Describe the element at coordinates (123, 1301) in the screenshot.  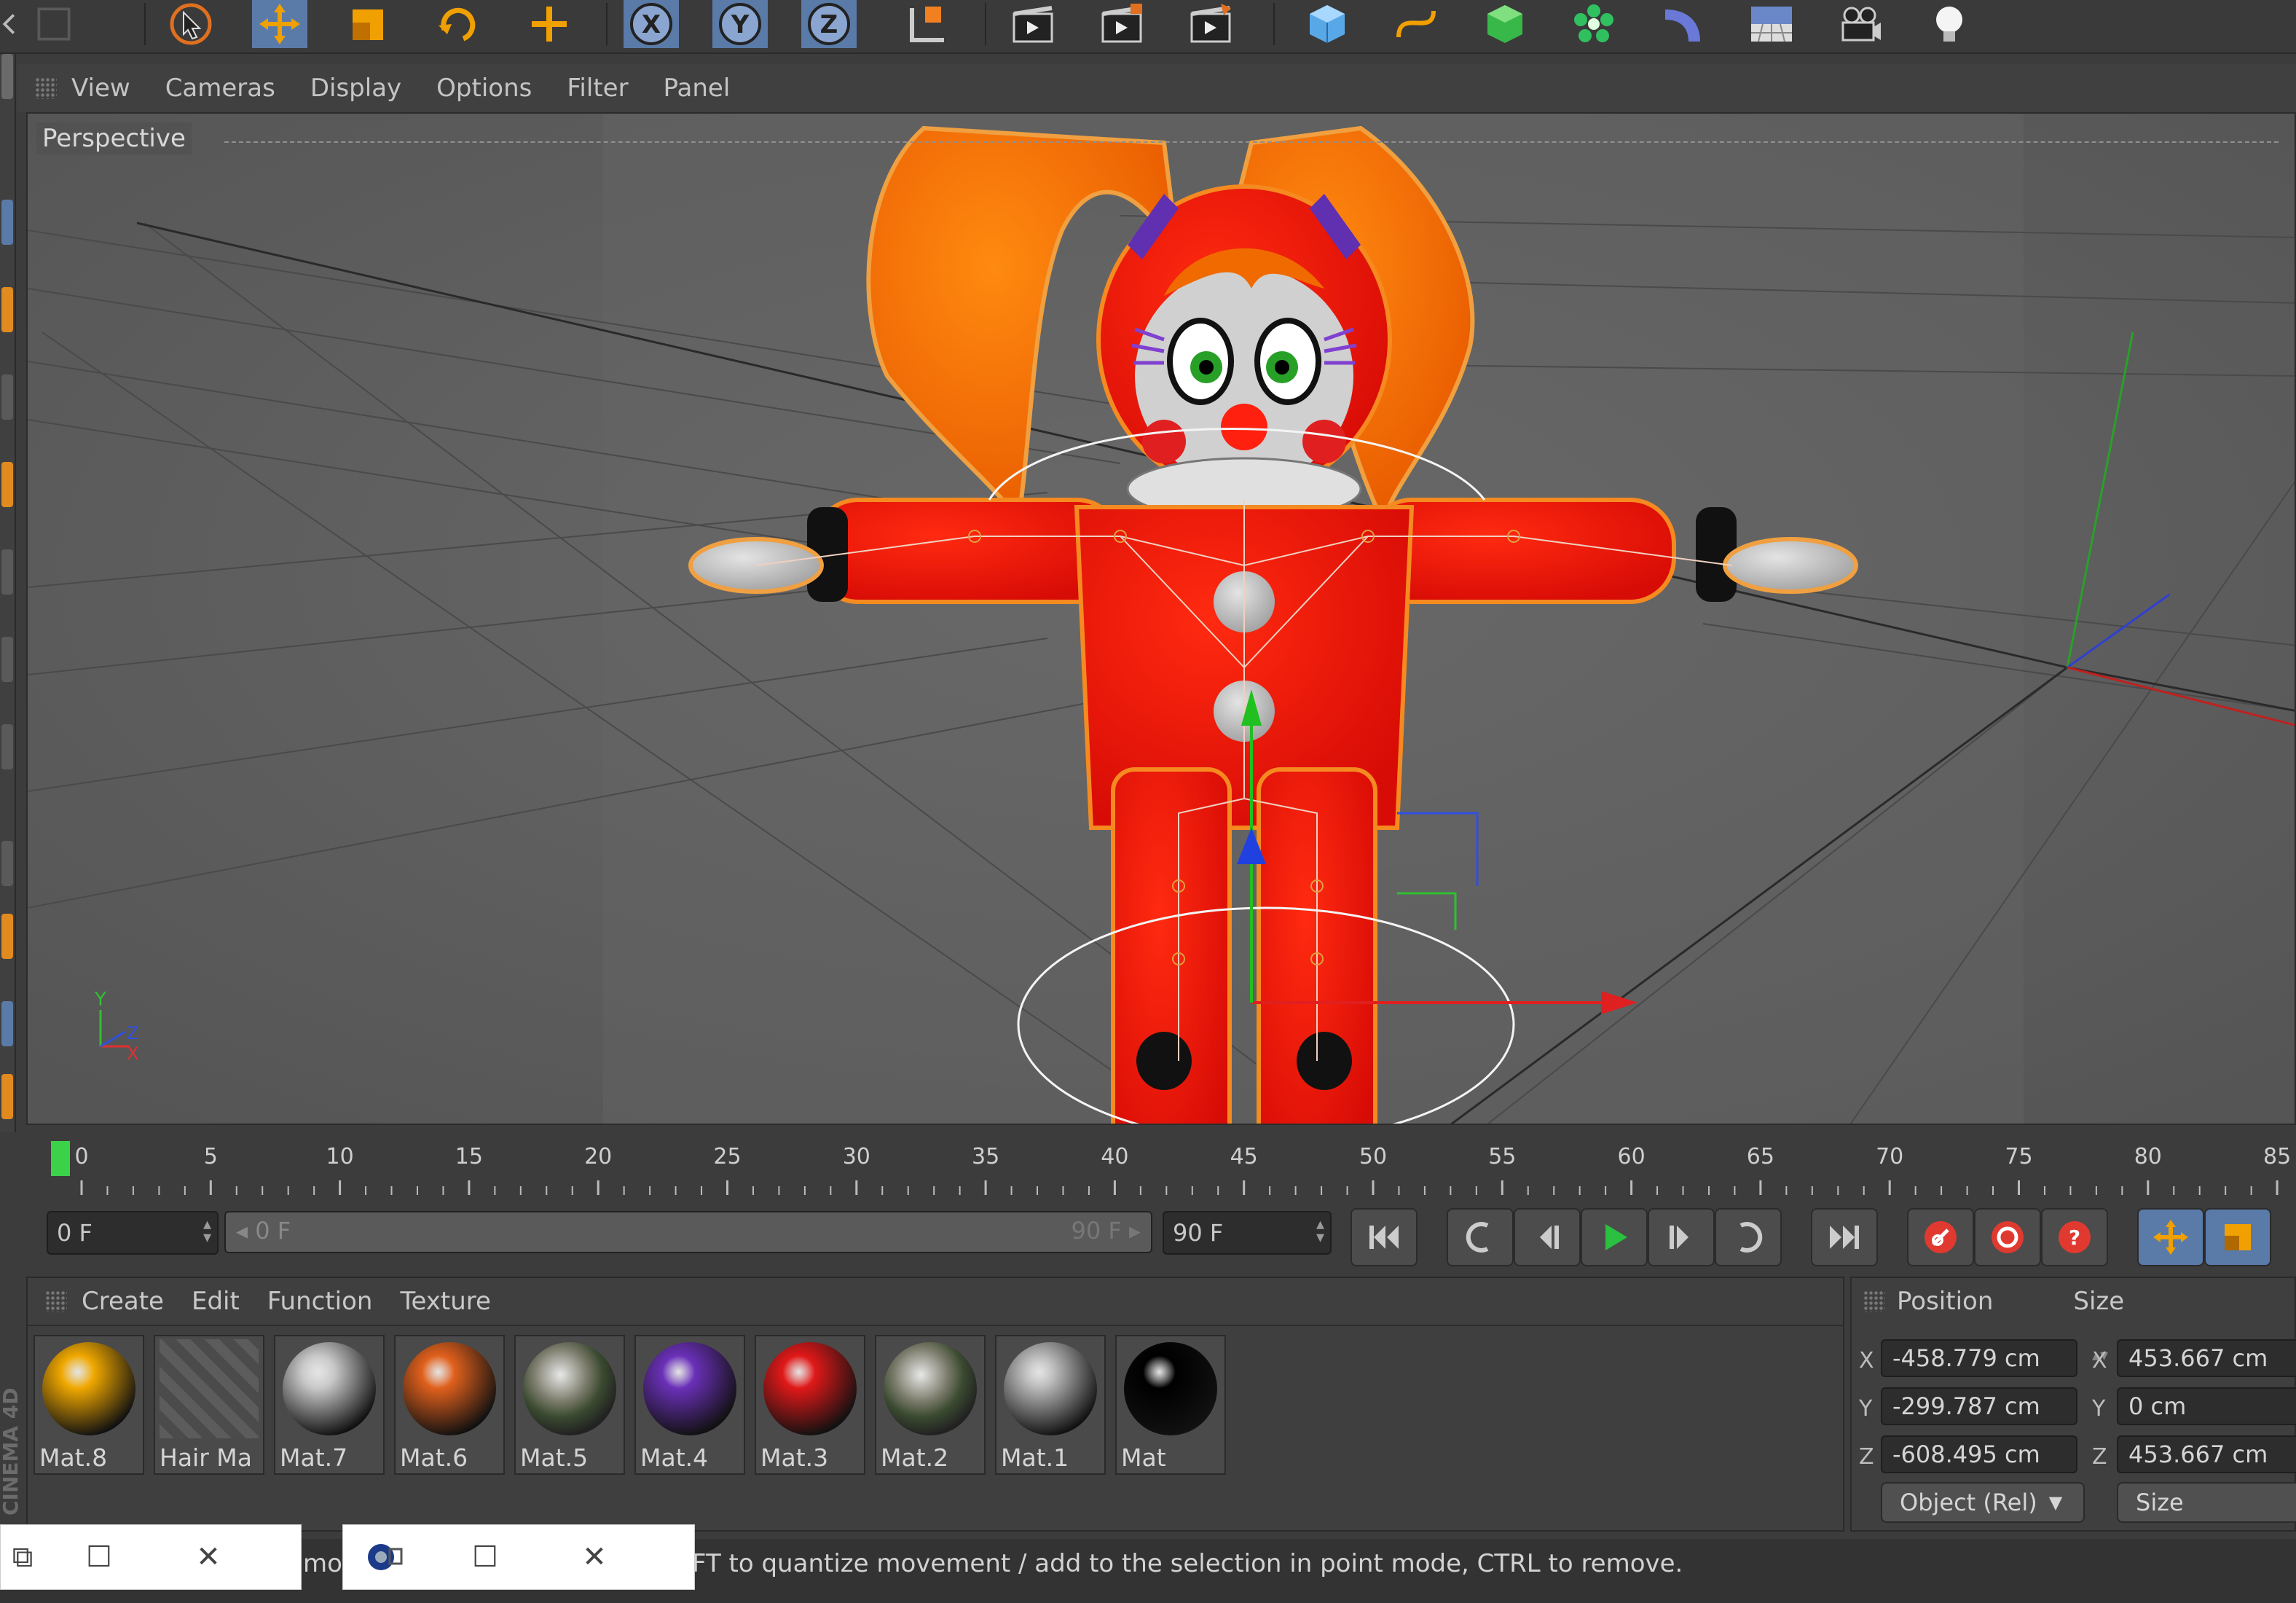
I see `menu-create: Create` at that location.